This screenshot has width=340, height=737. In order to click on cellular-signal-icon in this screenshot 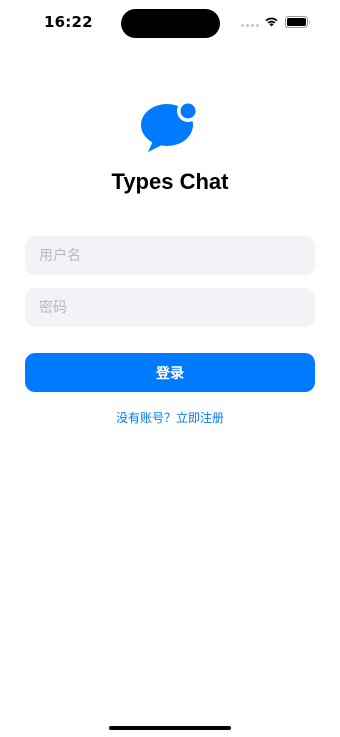, I will do `click(250, 25)`.